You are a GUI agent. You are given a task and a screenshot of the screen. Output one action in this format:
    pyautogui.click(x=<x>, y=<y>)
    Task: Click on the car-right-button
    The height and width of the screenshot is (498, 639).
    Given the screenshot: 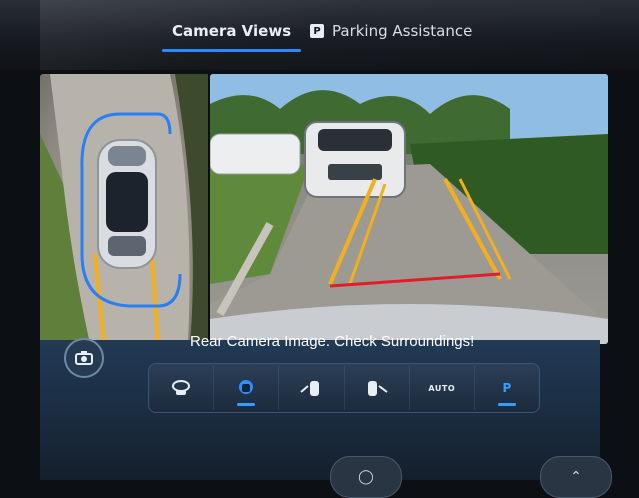 What is the action you would take?
    pyautogui.click(x=377, y=388)
    